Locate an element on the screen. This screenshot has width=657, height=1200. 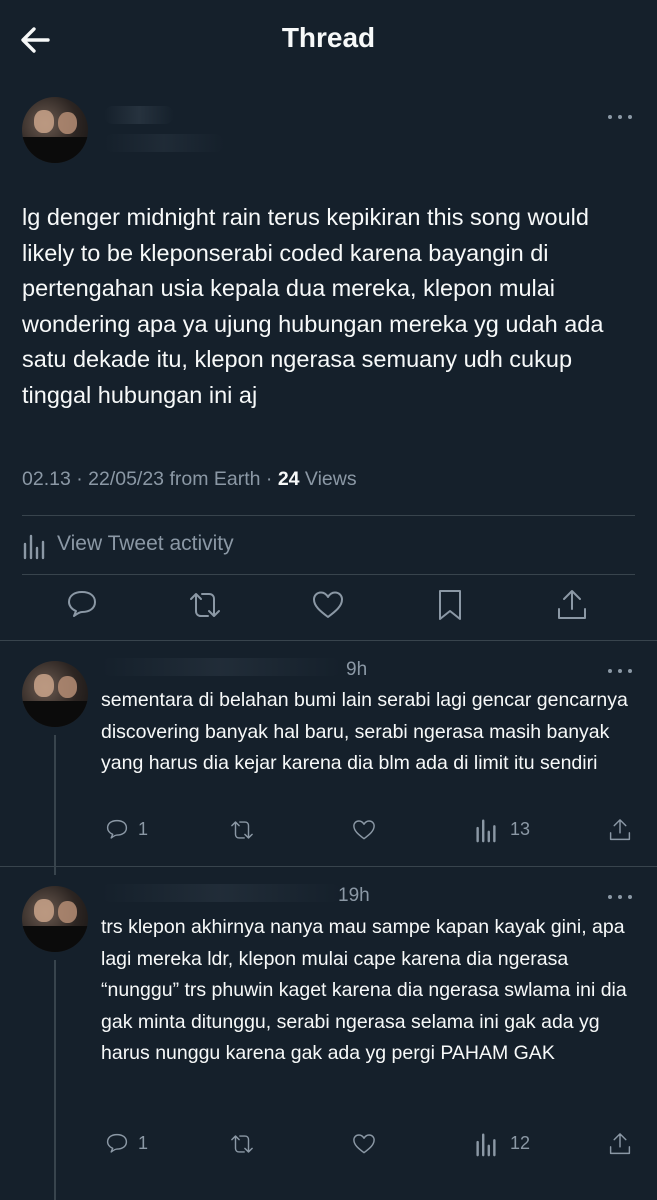
header: Thread is located at coordinates (328, 40).